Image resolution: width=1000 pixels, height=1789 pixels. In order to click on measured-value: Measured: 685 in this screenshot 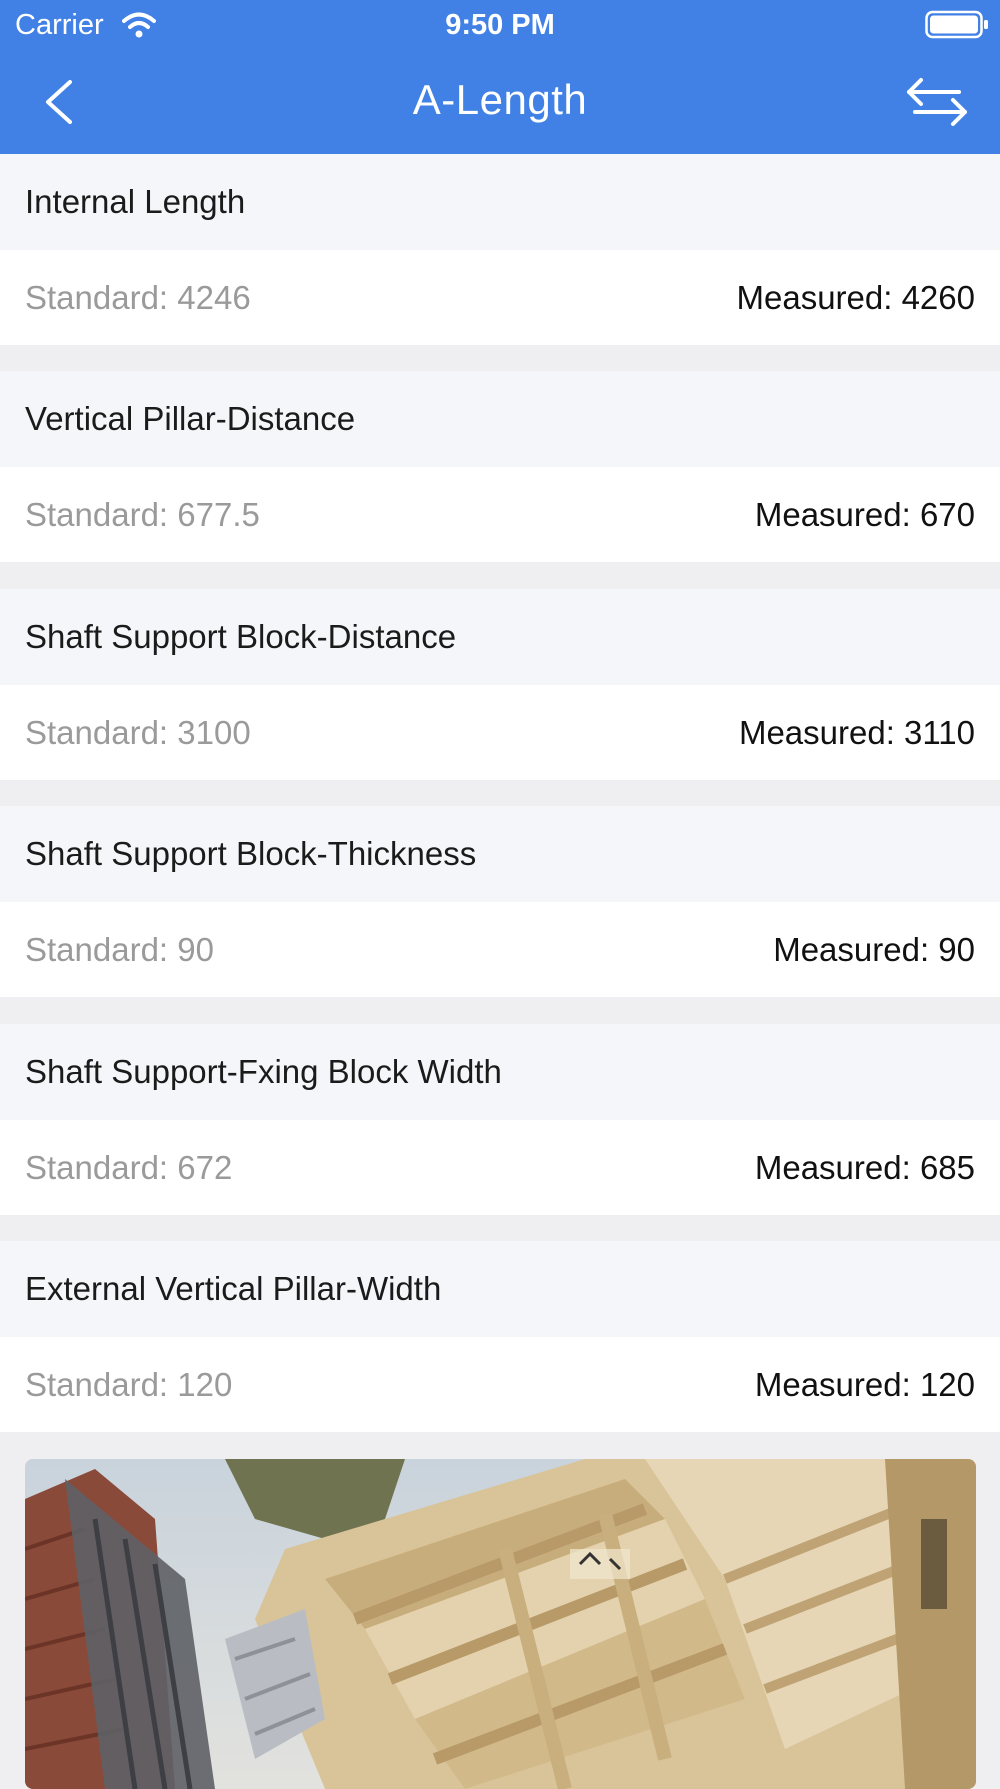, I will do `click(864, 1167)`.